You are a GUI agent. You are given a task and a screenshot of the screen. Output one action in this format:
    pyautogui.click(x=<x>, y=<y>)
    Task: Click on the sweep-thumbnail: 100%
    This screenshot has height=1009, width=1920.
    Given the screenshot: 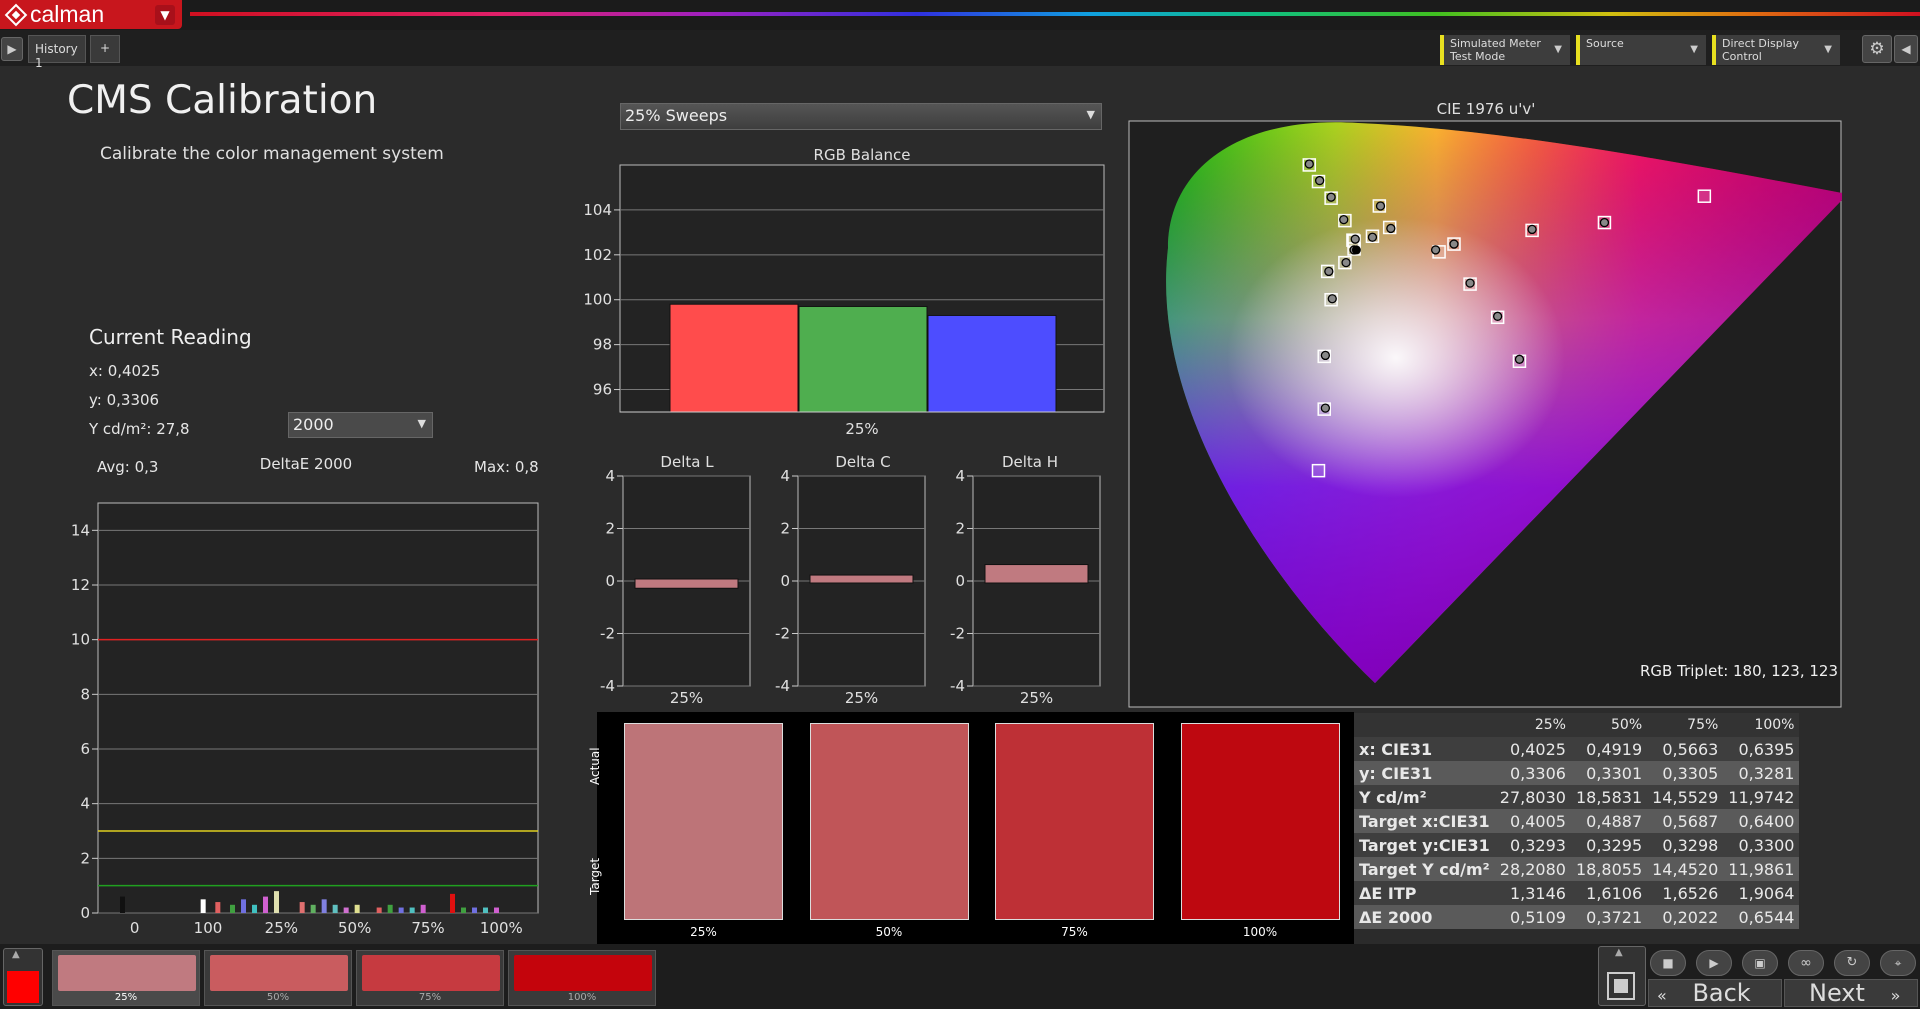 What is the action you would take?
    pyautogui.click(x=582, y=978)
    